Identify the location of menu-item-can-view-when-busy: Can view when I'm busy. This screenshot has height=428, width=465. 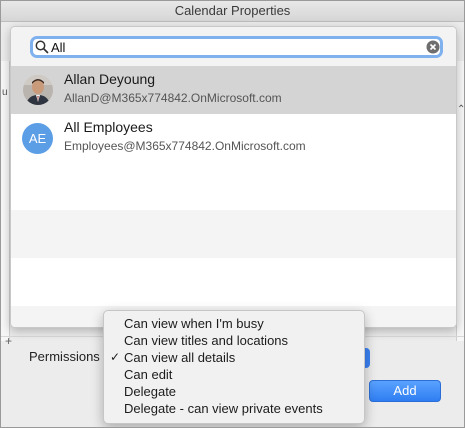
(234, 323).